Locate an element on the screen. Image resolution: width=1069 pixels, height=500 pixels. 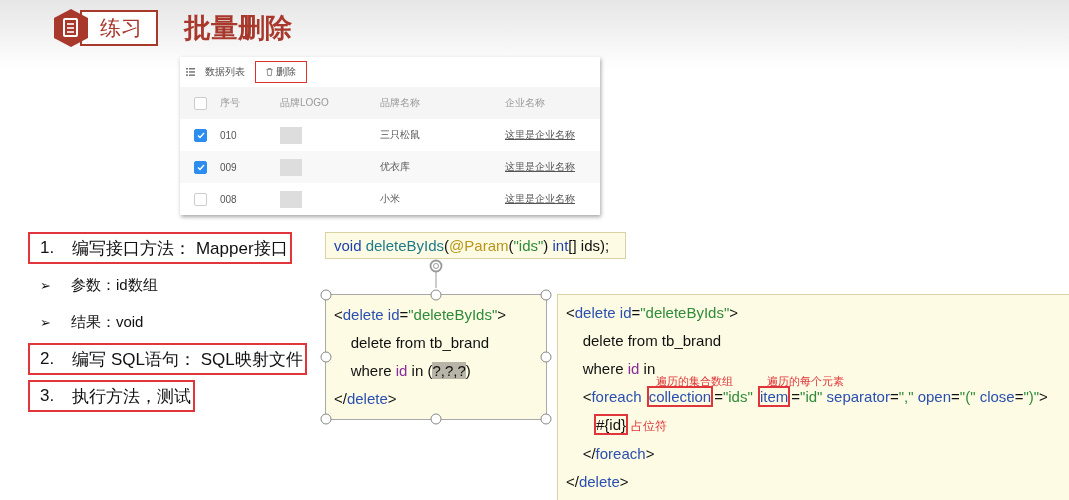
list-icon is located at coordinates (190, 72).